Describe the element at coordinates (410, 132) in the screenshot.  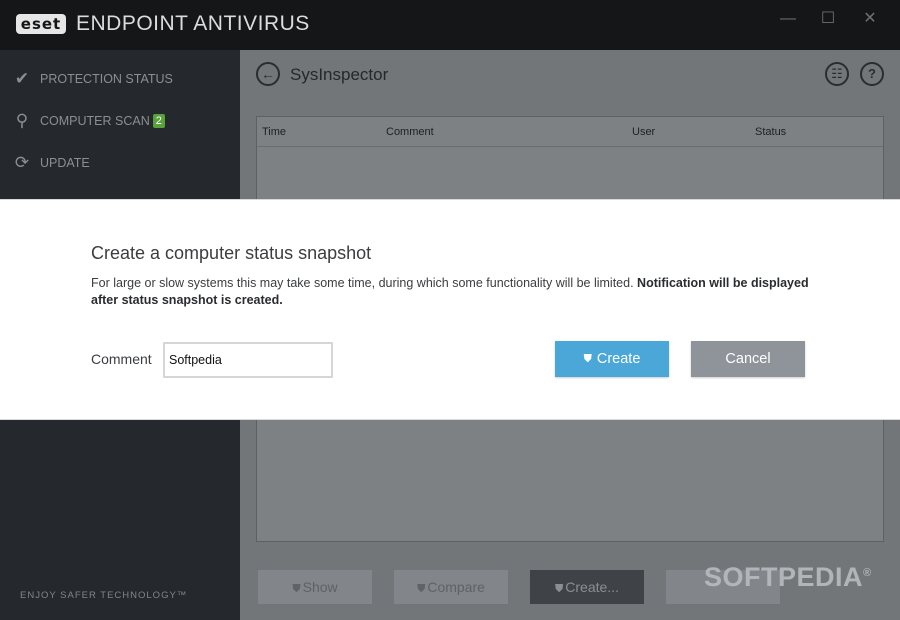
I see `column-header-comment: Comment` at that location.